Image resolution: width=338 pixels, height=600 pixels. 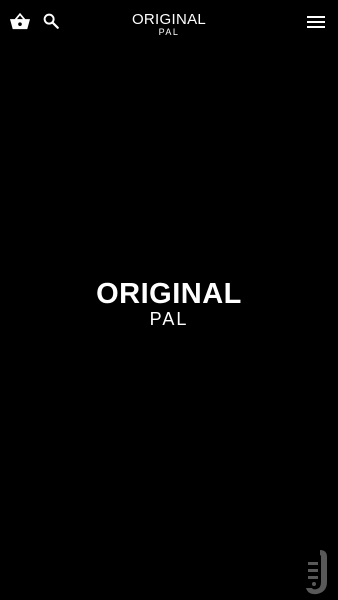 I want to click on splash-logo-subtitle: PAL, so click(x=169, y=319).